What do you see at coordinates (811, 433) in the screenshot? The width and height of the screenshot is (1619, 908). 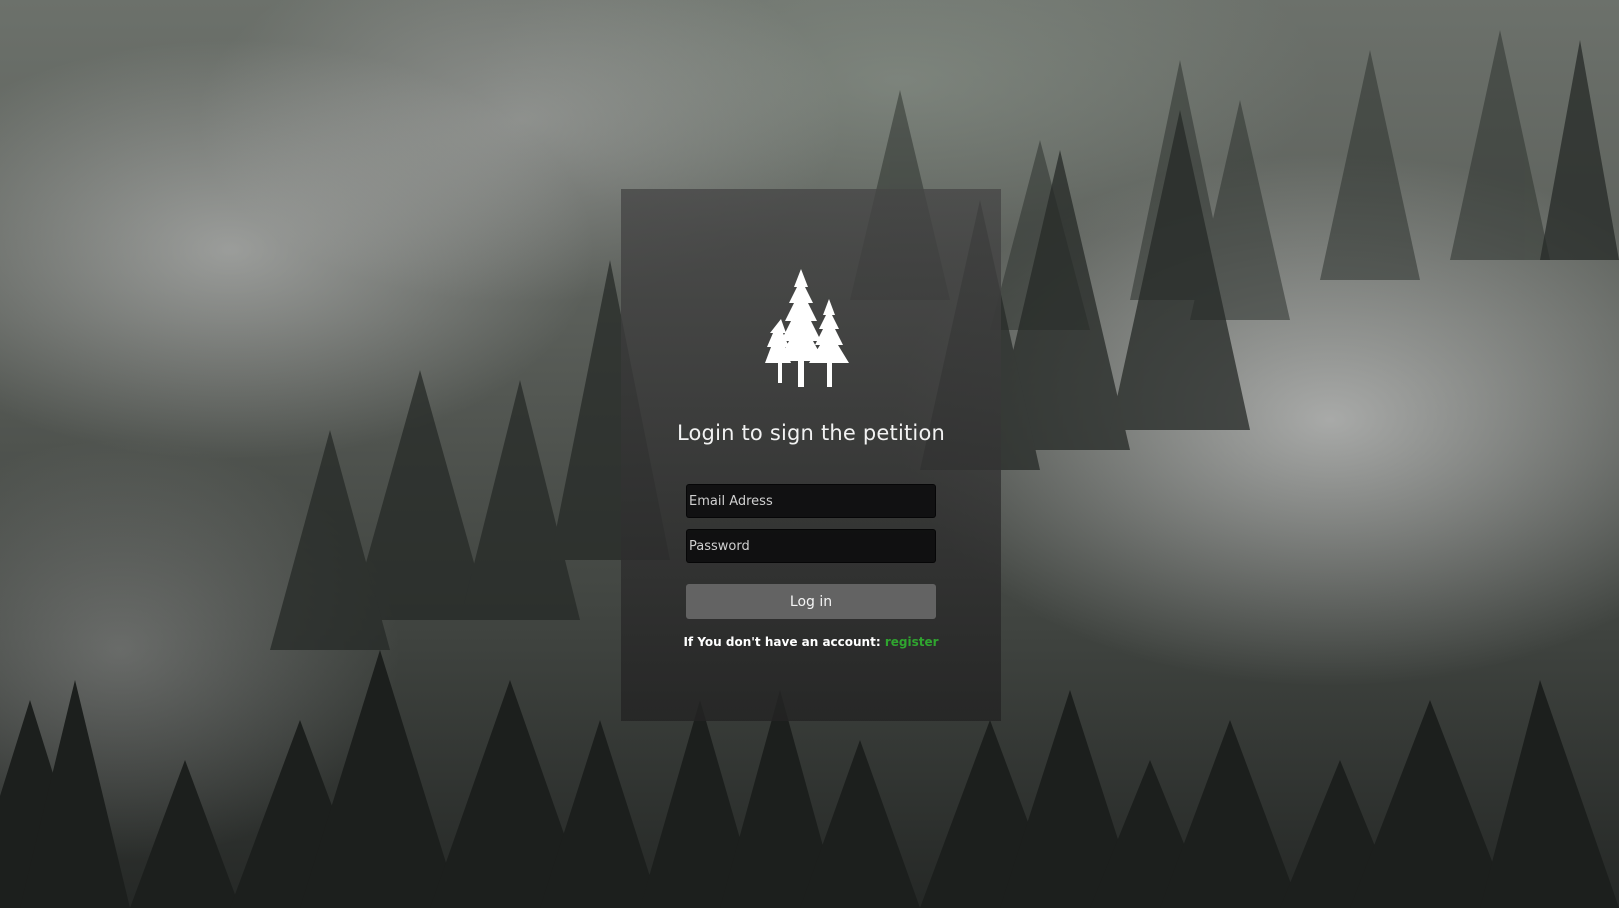 I see `login-title: Login to sign the petition` at bounding box center [811, 433].